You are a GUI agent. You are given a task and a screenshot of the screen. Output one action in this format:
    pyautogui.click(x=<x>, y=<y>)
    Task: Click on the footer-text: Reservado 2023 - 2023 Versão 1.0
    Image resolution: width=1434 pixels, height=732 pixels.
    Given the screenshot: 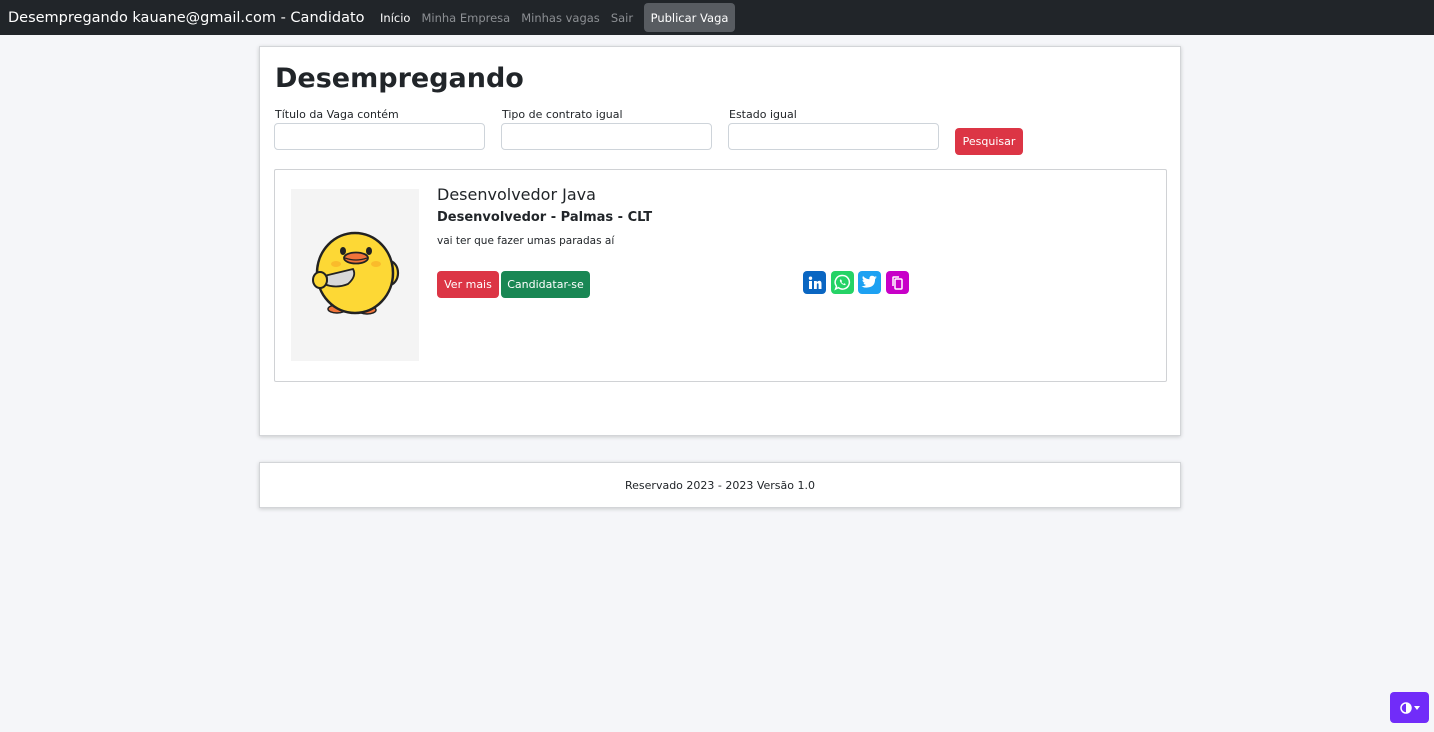 What is the action you would take?
    pyautogui.click(x=720, y=485)
    